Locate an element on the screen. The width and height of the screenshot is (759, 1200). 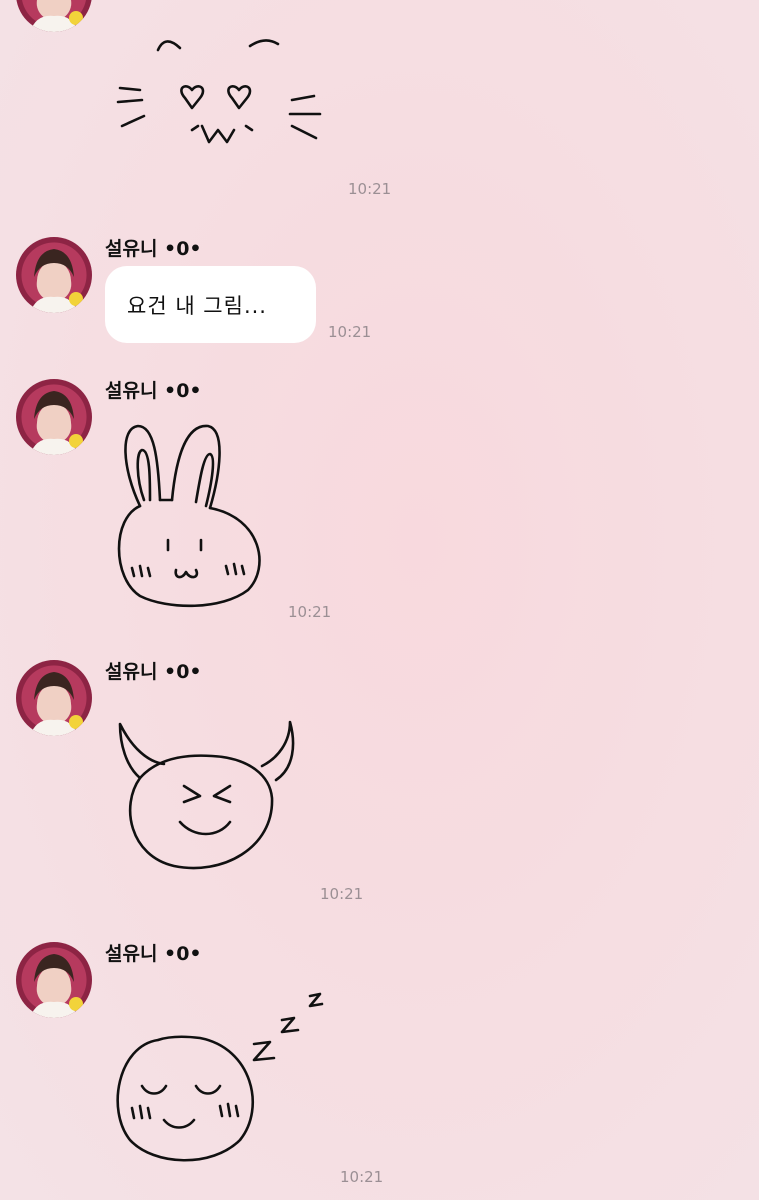
sleeping-face-sticker is located at coordinates (219, 1080).